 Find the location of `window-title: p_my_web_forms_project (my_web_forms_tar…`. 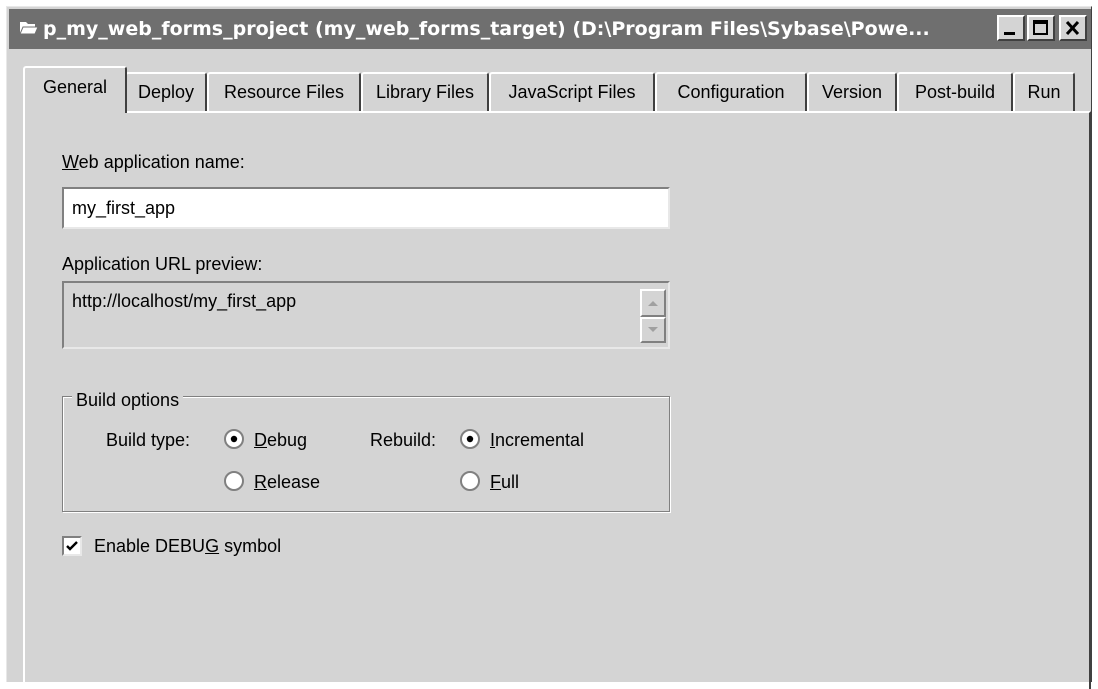

window-title: p_my_web_forms_project (my_web_forms_tar… is located at coordinates (486, 29).